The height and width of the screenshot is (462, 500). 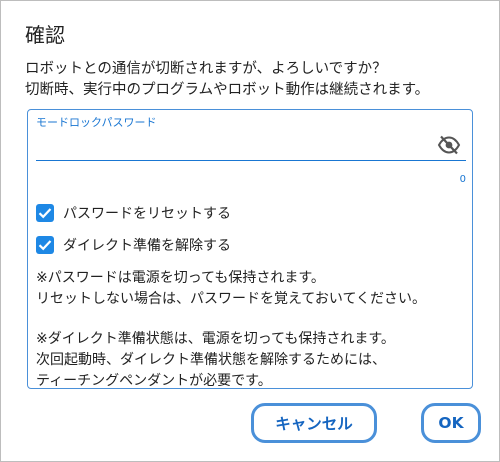 What do you see at coordinates (449, 145) in the screenshot?
I see `eye-off-icon` at bounding box center [449, 145].